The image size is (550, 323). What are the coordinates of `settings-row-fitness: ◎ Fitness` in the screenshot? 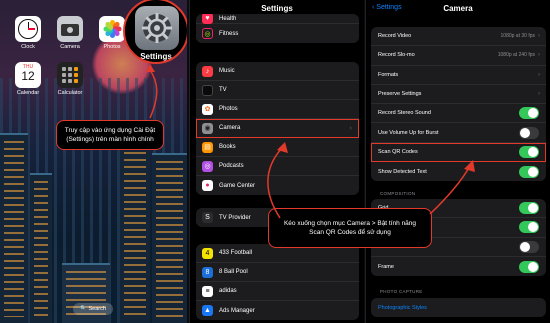 It's located at (277, 33).